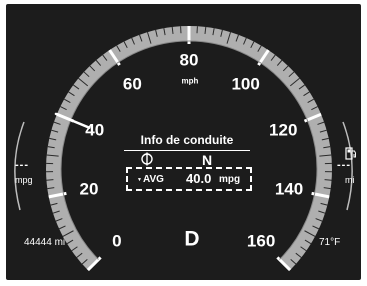 The width and height of the screenshot is (367, 286). I want to click on speed-label-140: 140, so click(289, 189).